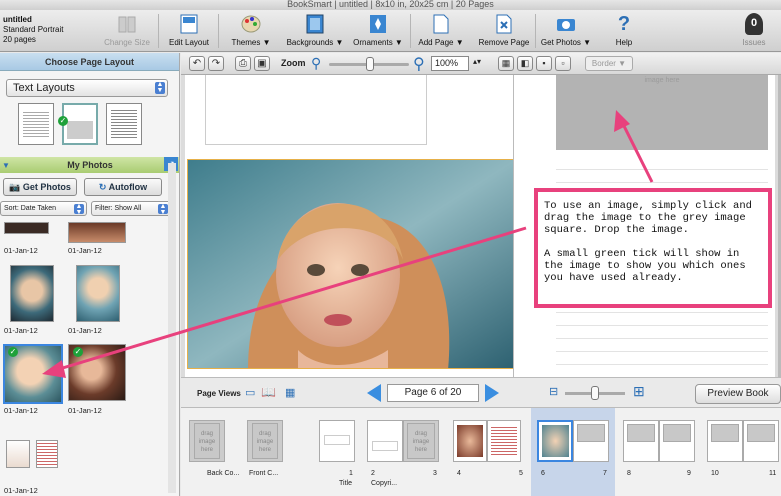  I want to click on preview-book-label: Preview Book, so click(738, 393).